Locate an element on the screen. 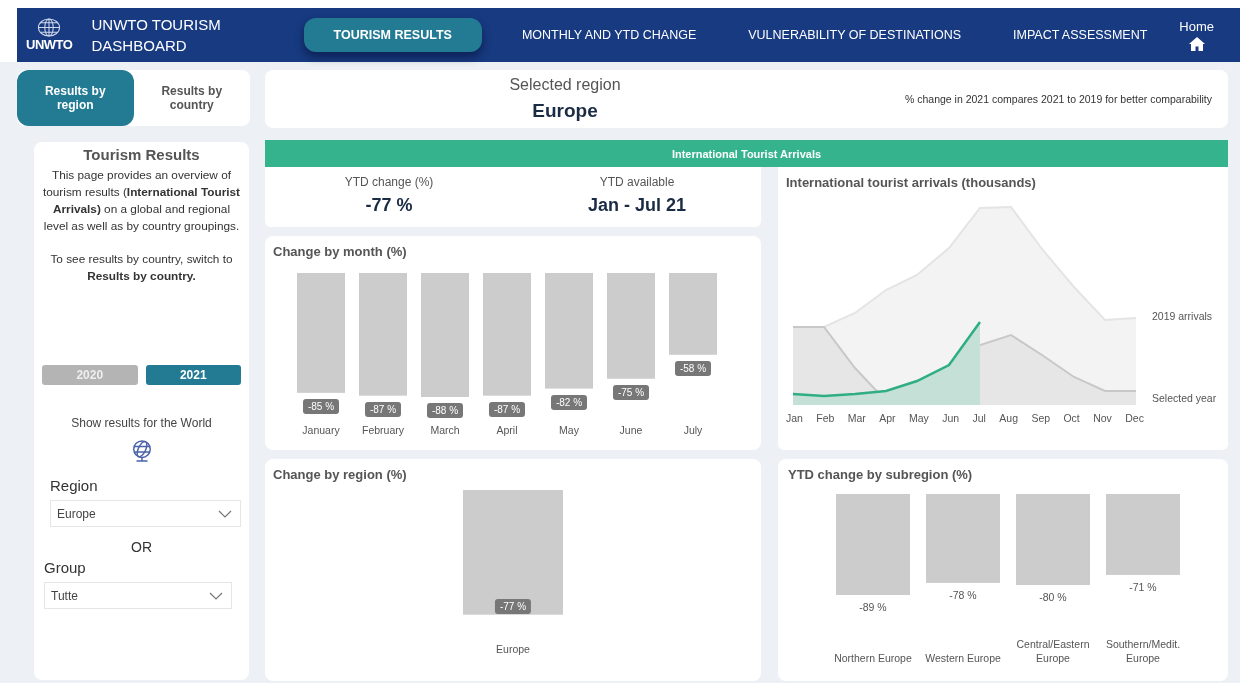 The width and height of the screenshot is (1240, 683). value-label: -88 % is located at coordinates (445, 411).